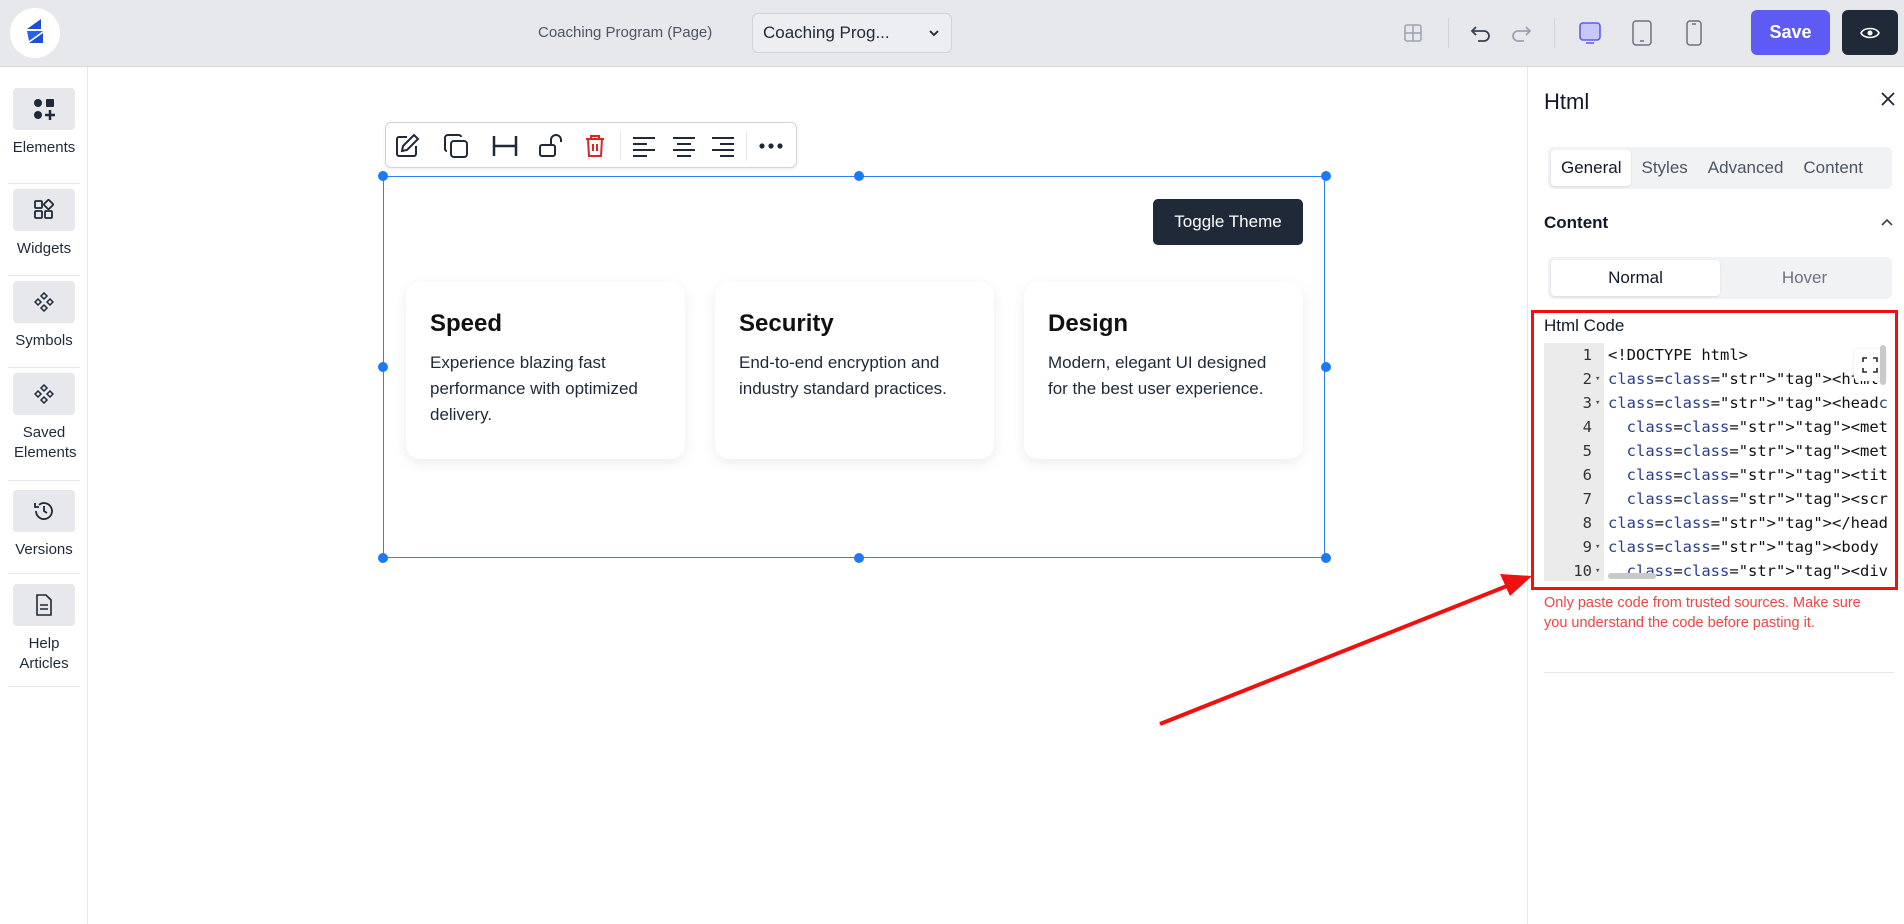  Describe the element at coordinates (684, 146) in the screenshot. I see `align-center-icon` at that location.